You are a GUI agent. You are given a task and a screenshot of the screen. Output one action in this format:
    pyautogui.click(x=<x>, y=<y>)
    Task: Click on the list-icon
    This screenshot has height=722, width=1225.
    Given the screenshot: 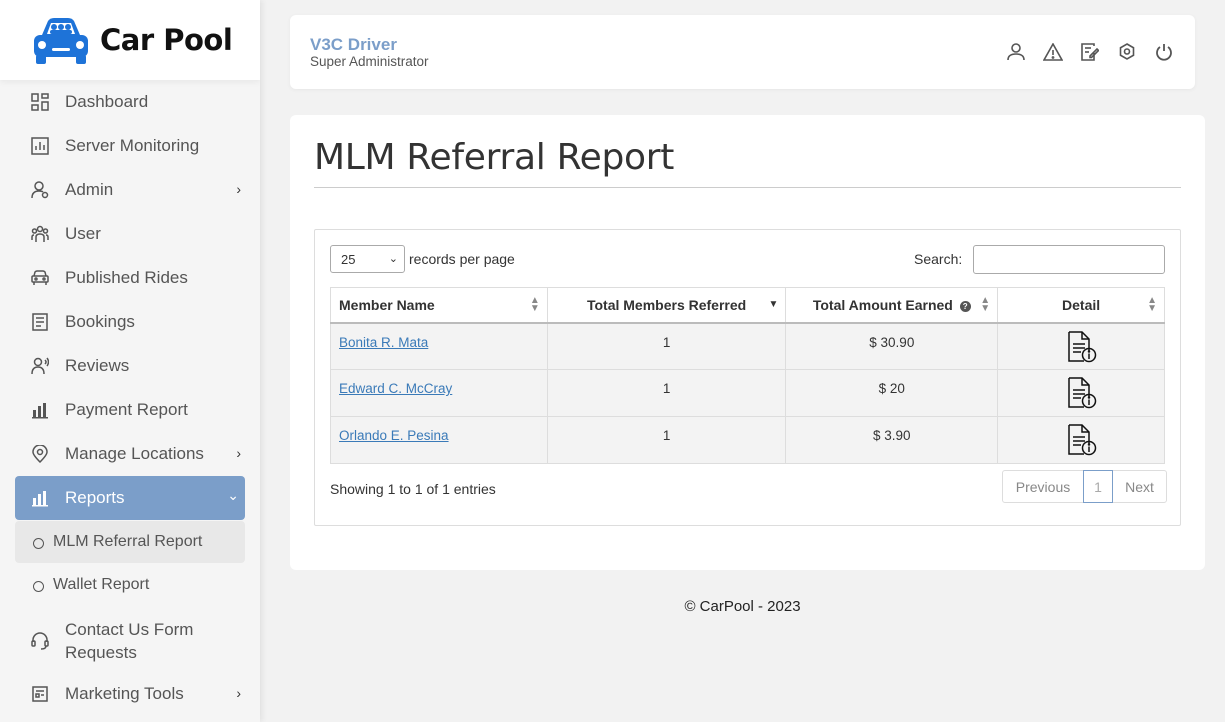 What is the action you would take?
    pyautogui.click(x=40, y=322)
    